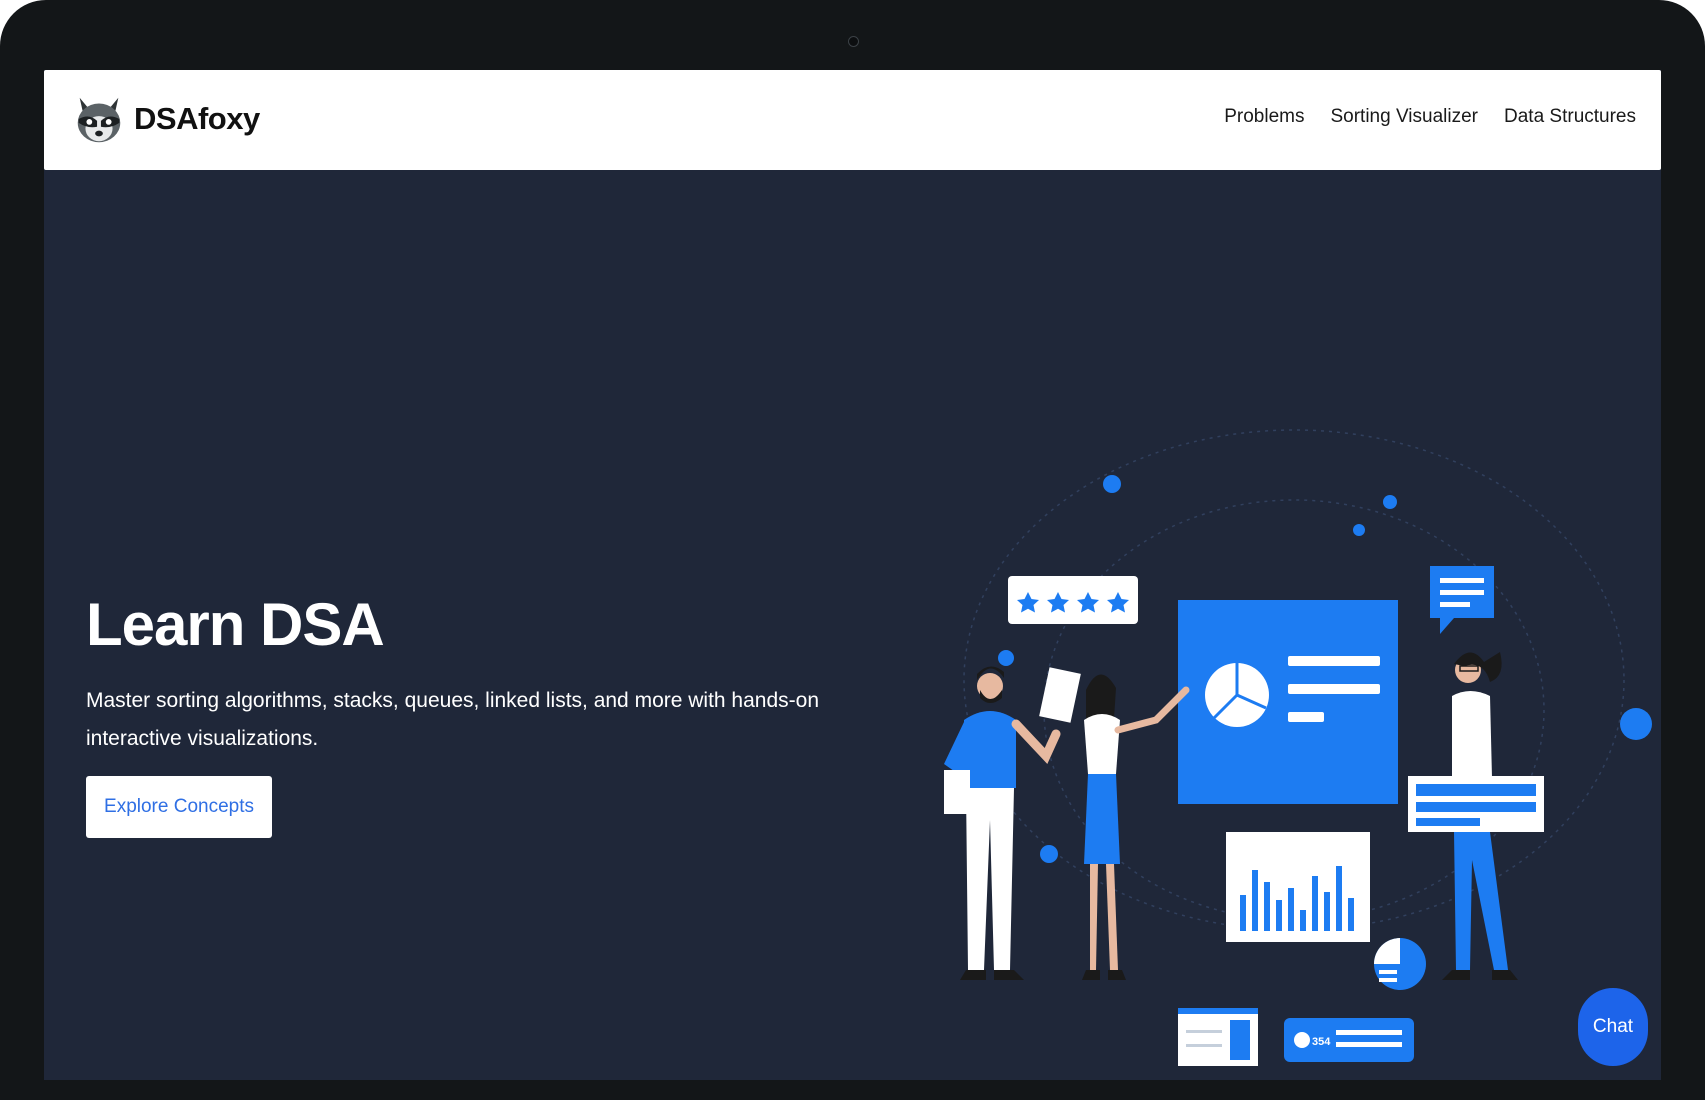 This screenshot has height=1100, width=1705. What do you see at coordinates (1404, 117) in the screenshot?
I see `nav-link-sorting-visualizer: Sorting Visualizer` at bounding box center [1404, 117].